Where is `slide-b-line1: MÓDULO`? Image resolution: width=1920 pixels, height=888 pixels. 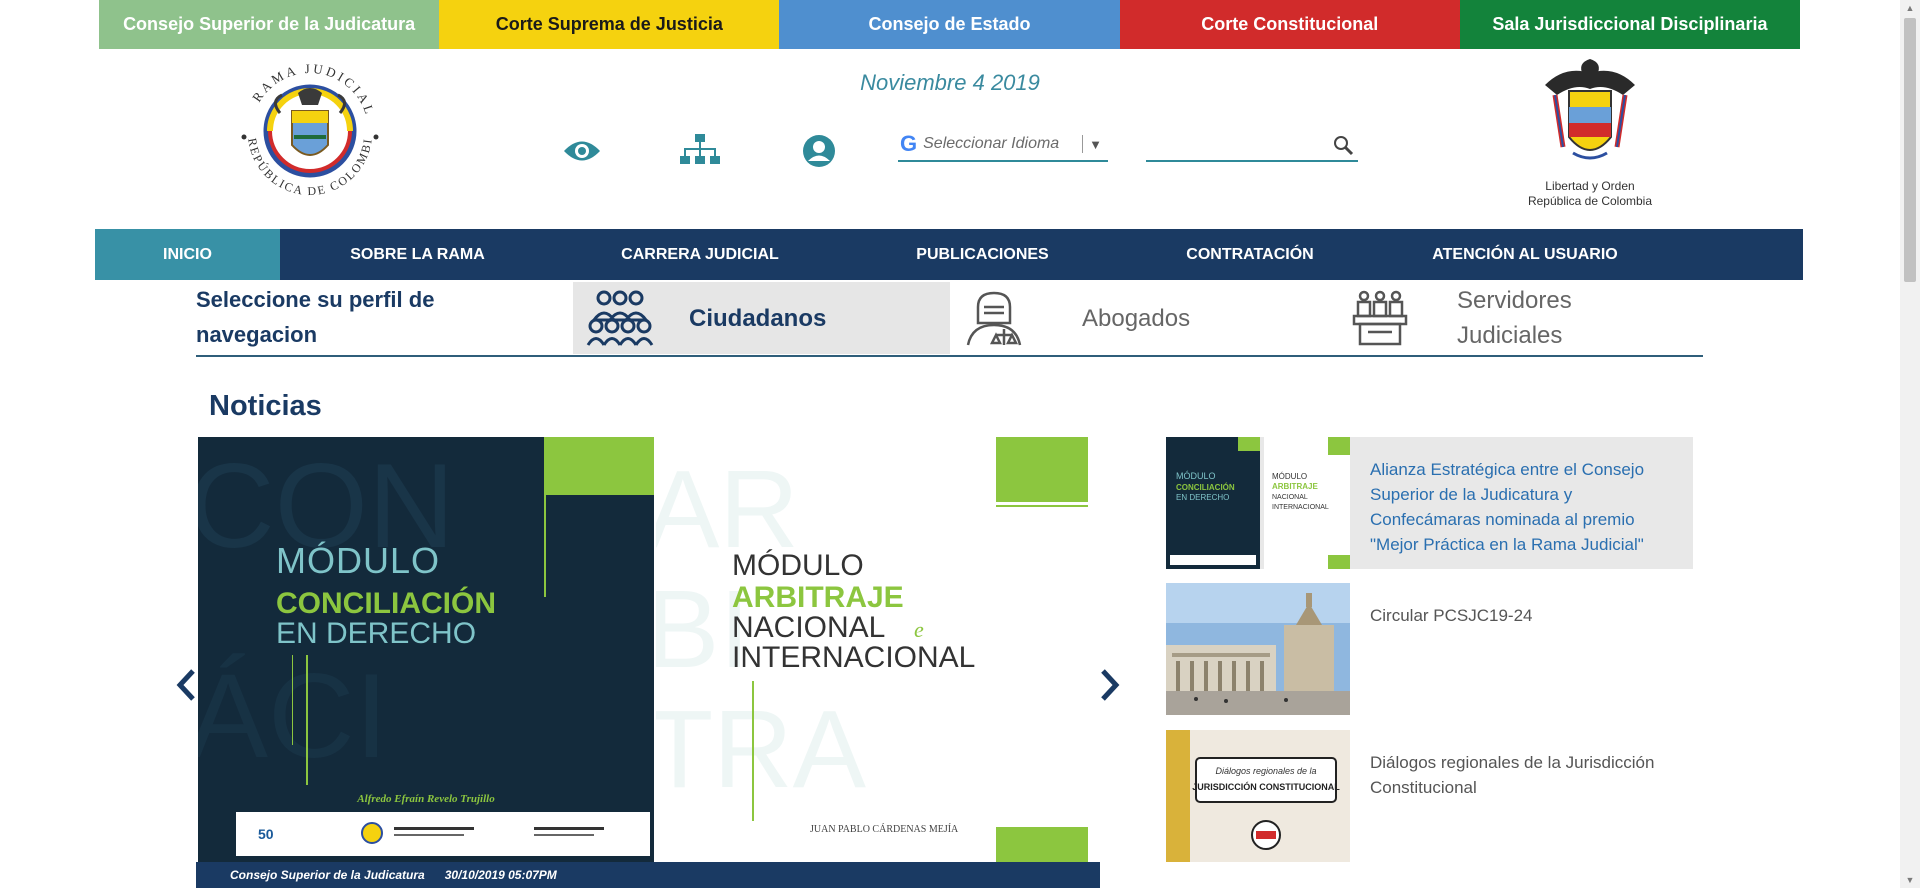 slide-b-line1: MÓDULO is located at coordinates (798, 565).